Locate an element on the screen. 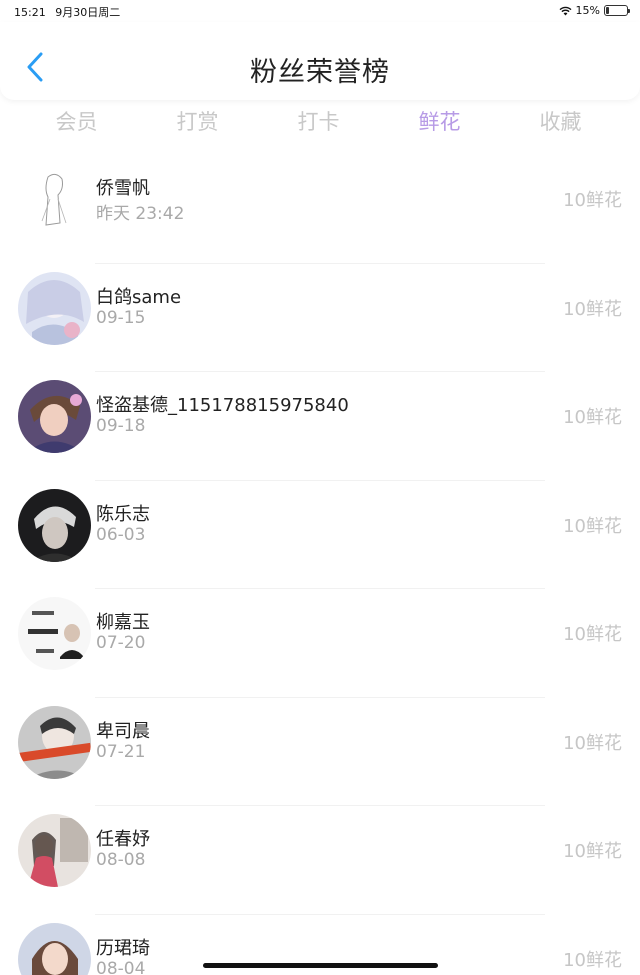 The height and width of the screenshot is (975, 640). battery-percent: 15% is located at coordinates (587, 10).